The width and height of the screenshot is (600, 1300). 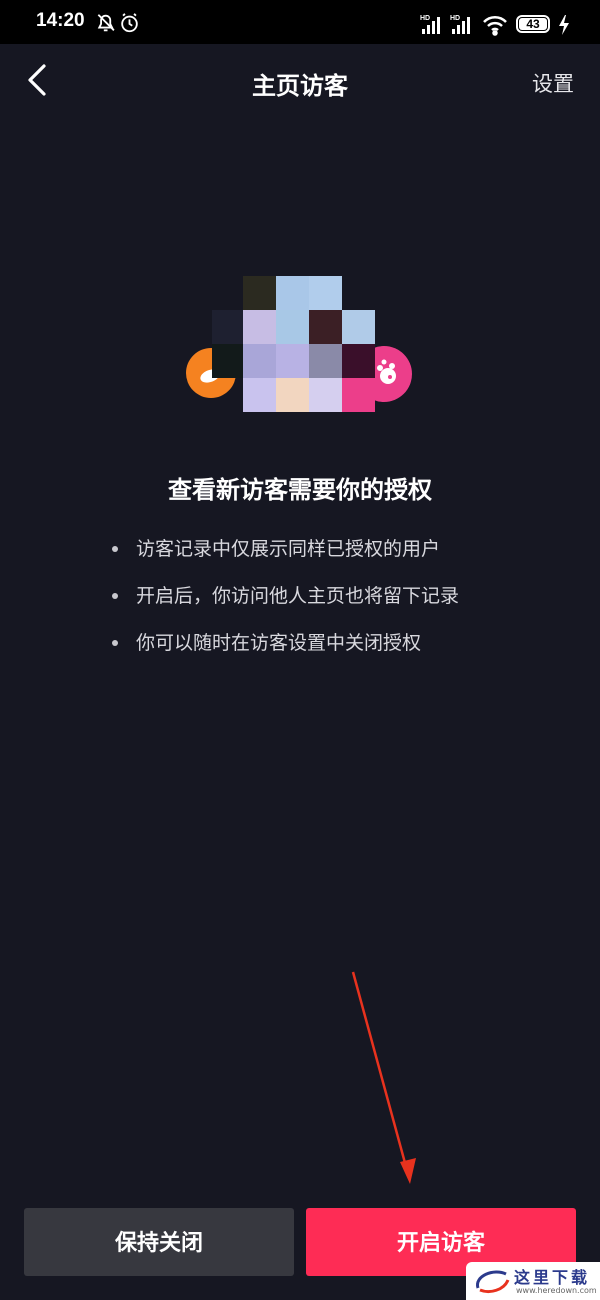 I want to click on pixelated-avatar, so click(x=294, y=346).